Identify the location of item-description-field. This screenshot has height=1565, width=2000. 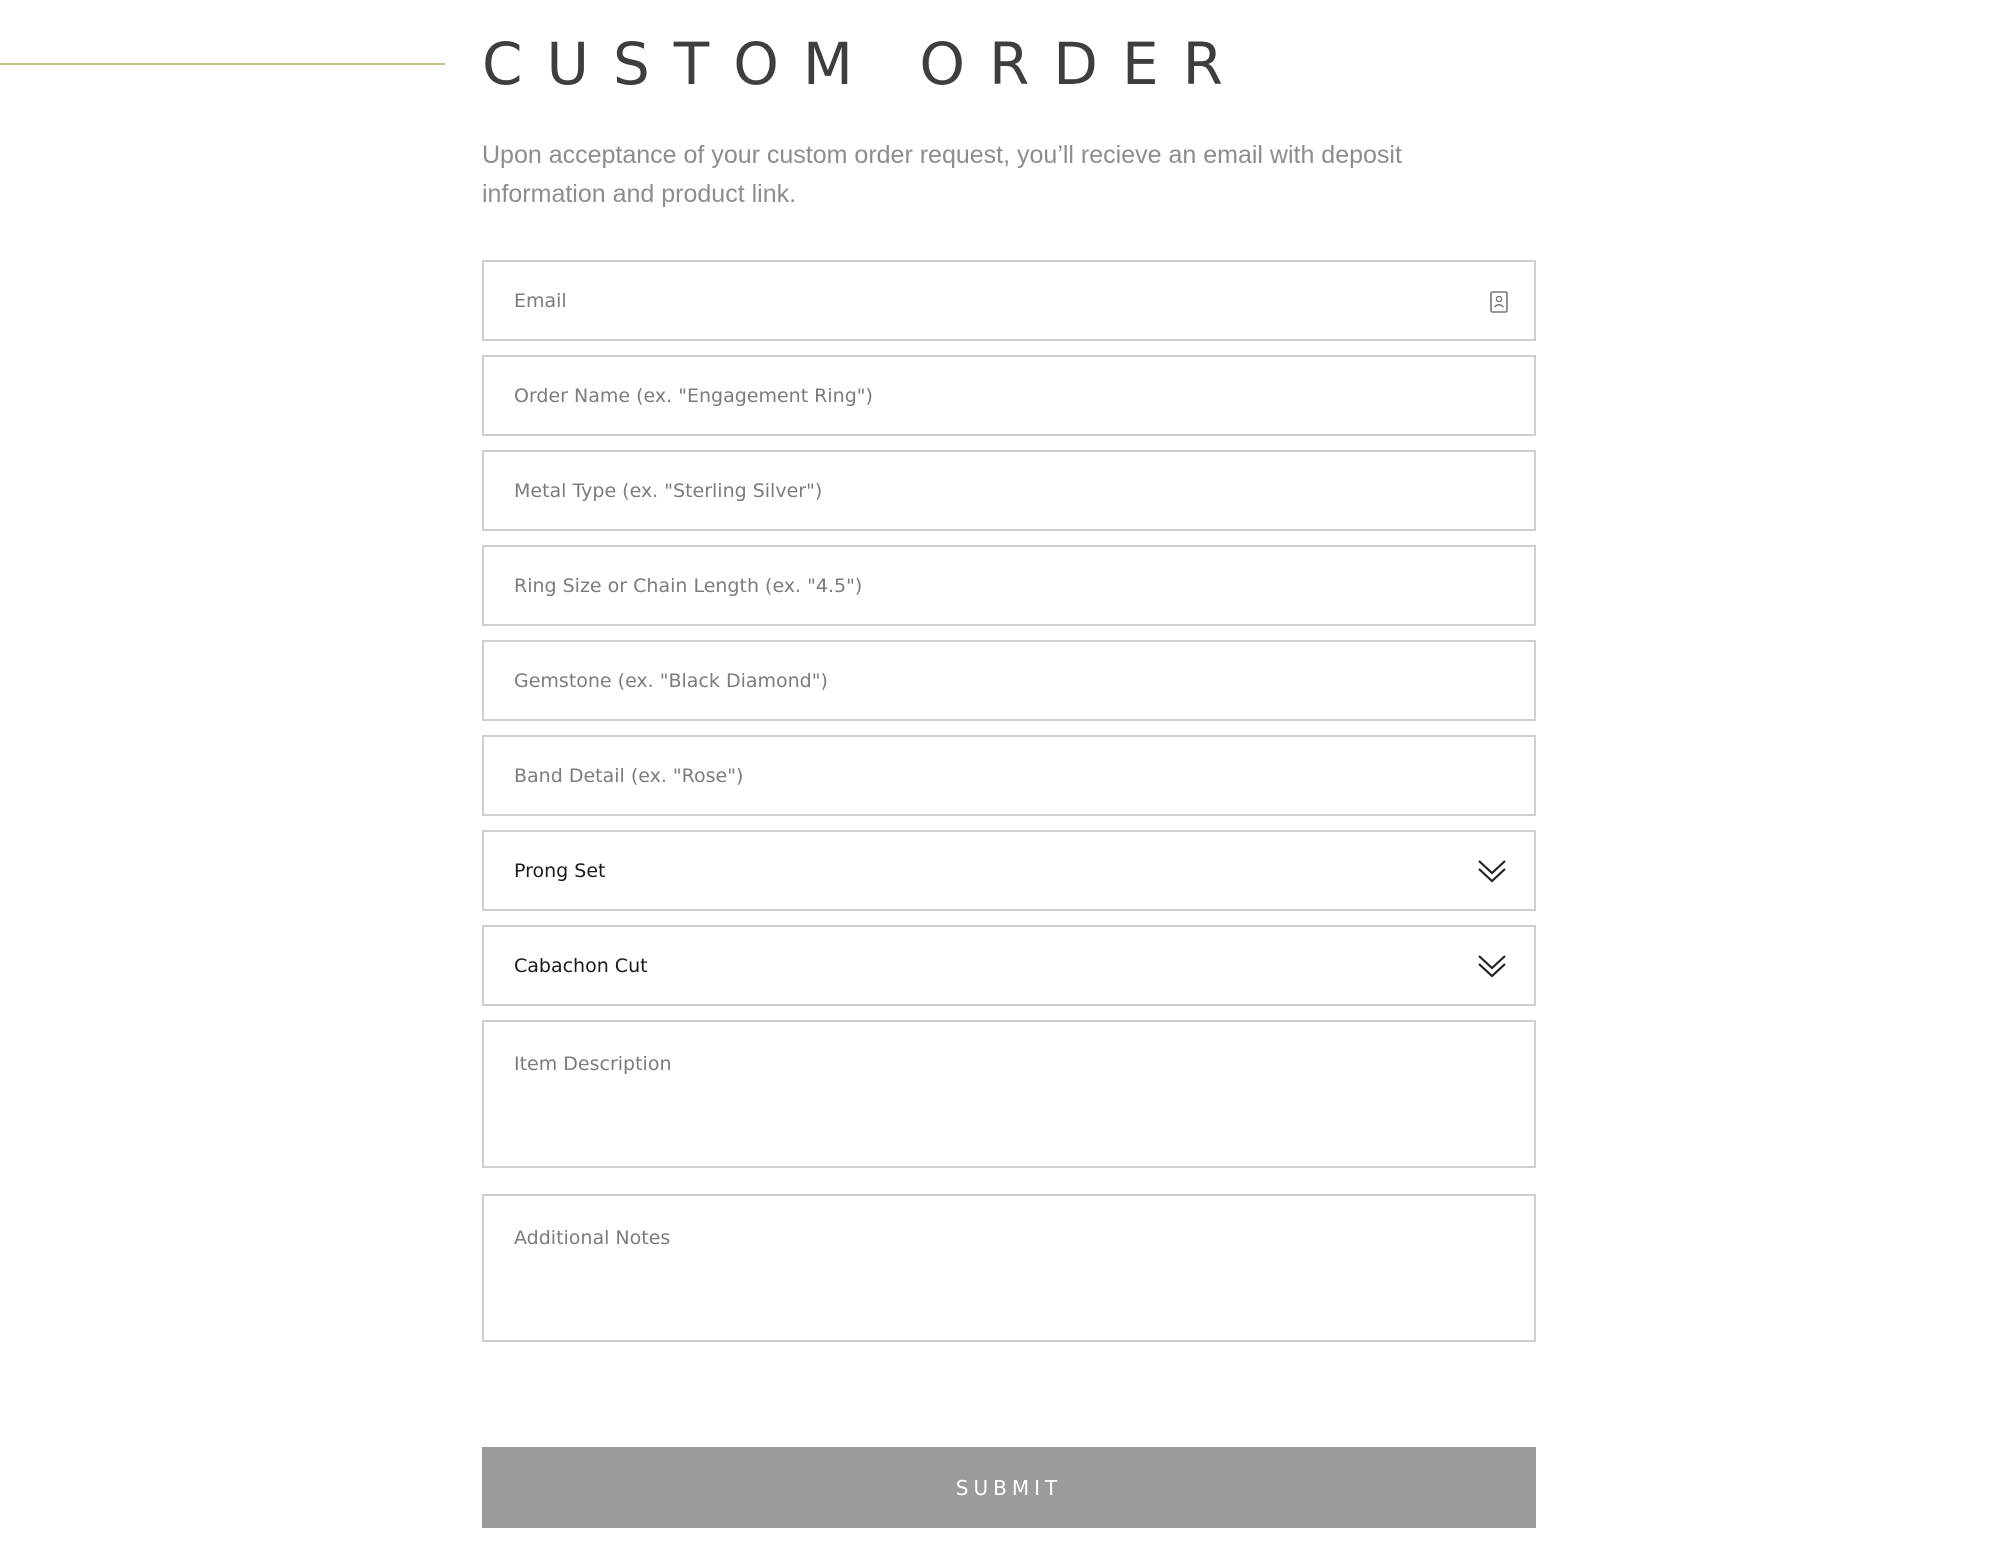
(1009, 1094).